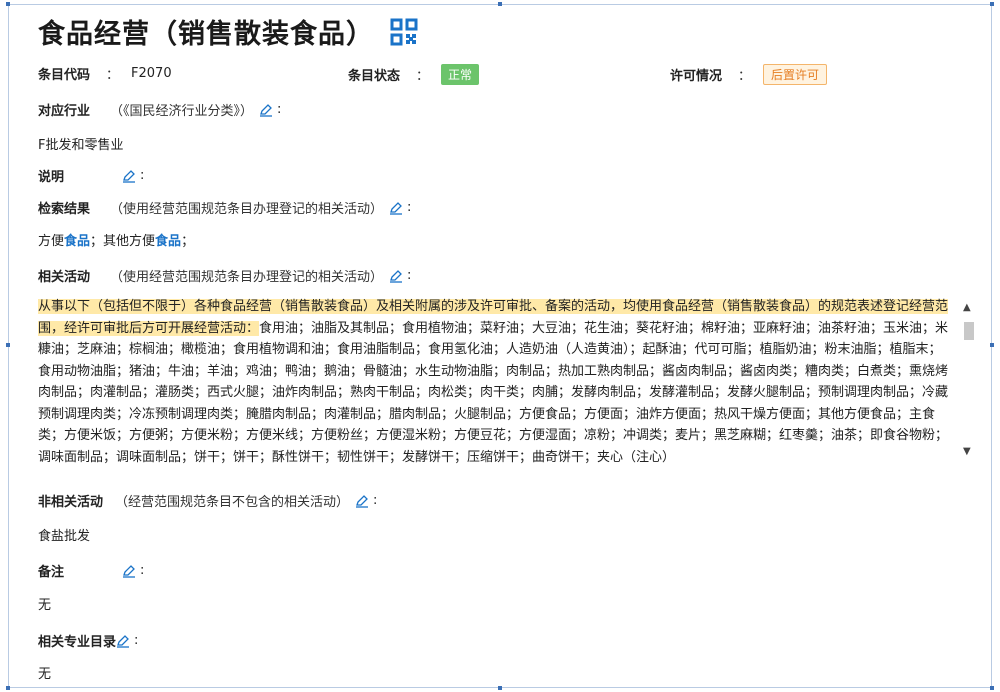 The image size is (1000, 692). What do you see at coordinates (105, 73) in the screenshot?
I see `code-field: 条目代码 ： F2070` at bounding box center [105, 73].